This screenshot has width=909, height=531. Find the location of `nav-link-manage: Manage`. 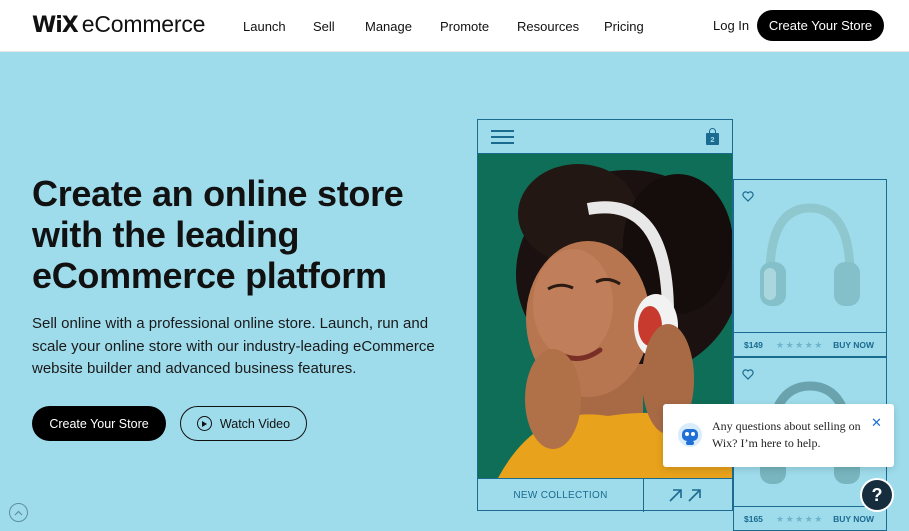

nav-link-manage: Manage is located at coordinates (388, 26).